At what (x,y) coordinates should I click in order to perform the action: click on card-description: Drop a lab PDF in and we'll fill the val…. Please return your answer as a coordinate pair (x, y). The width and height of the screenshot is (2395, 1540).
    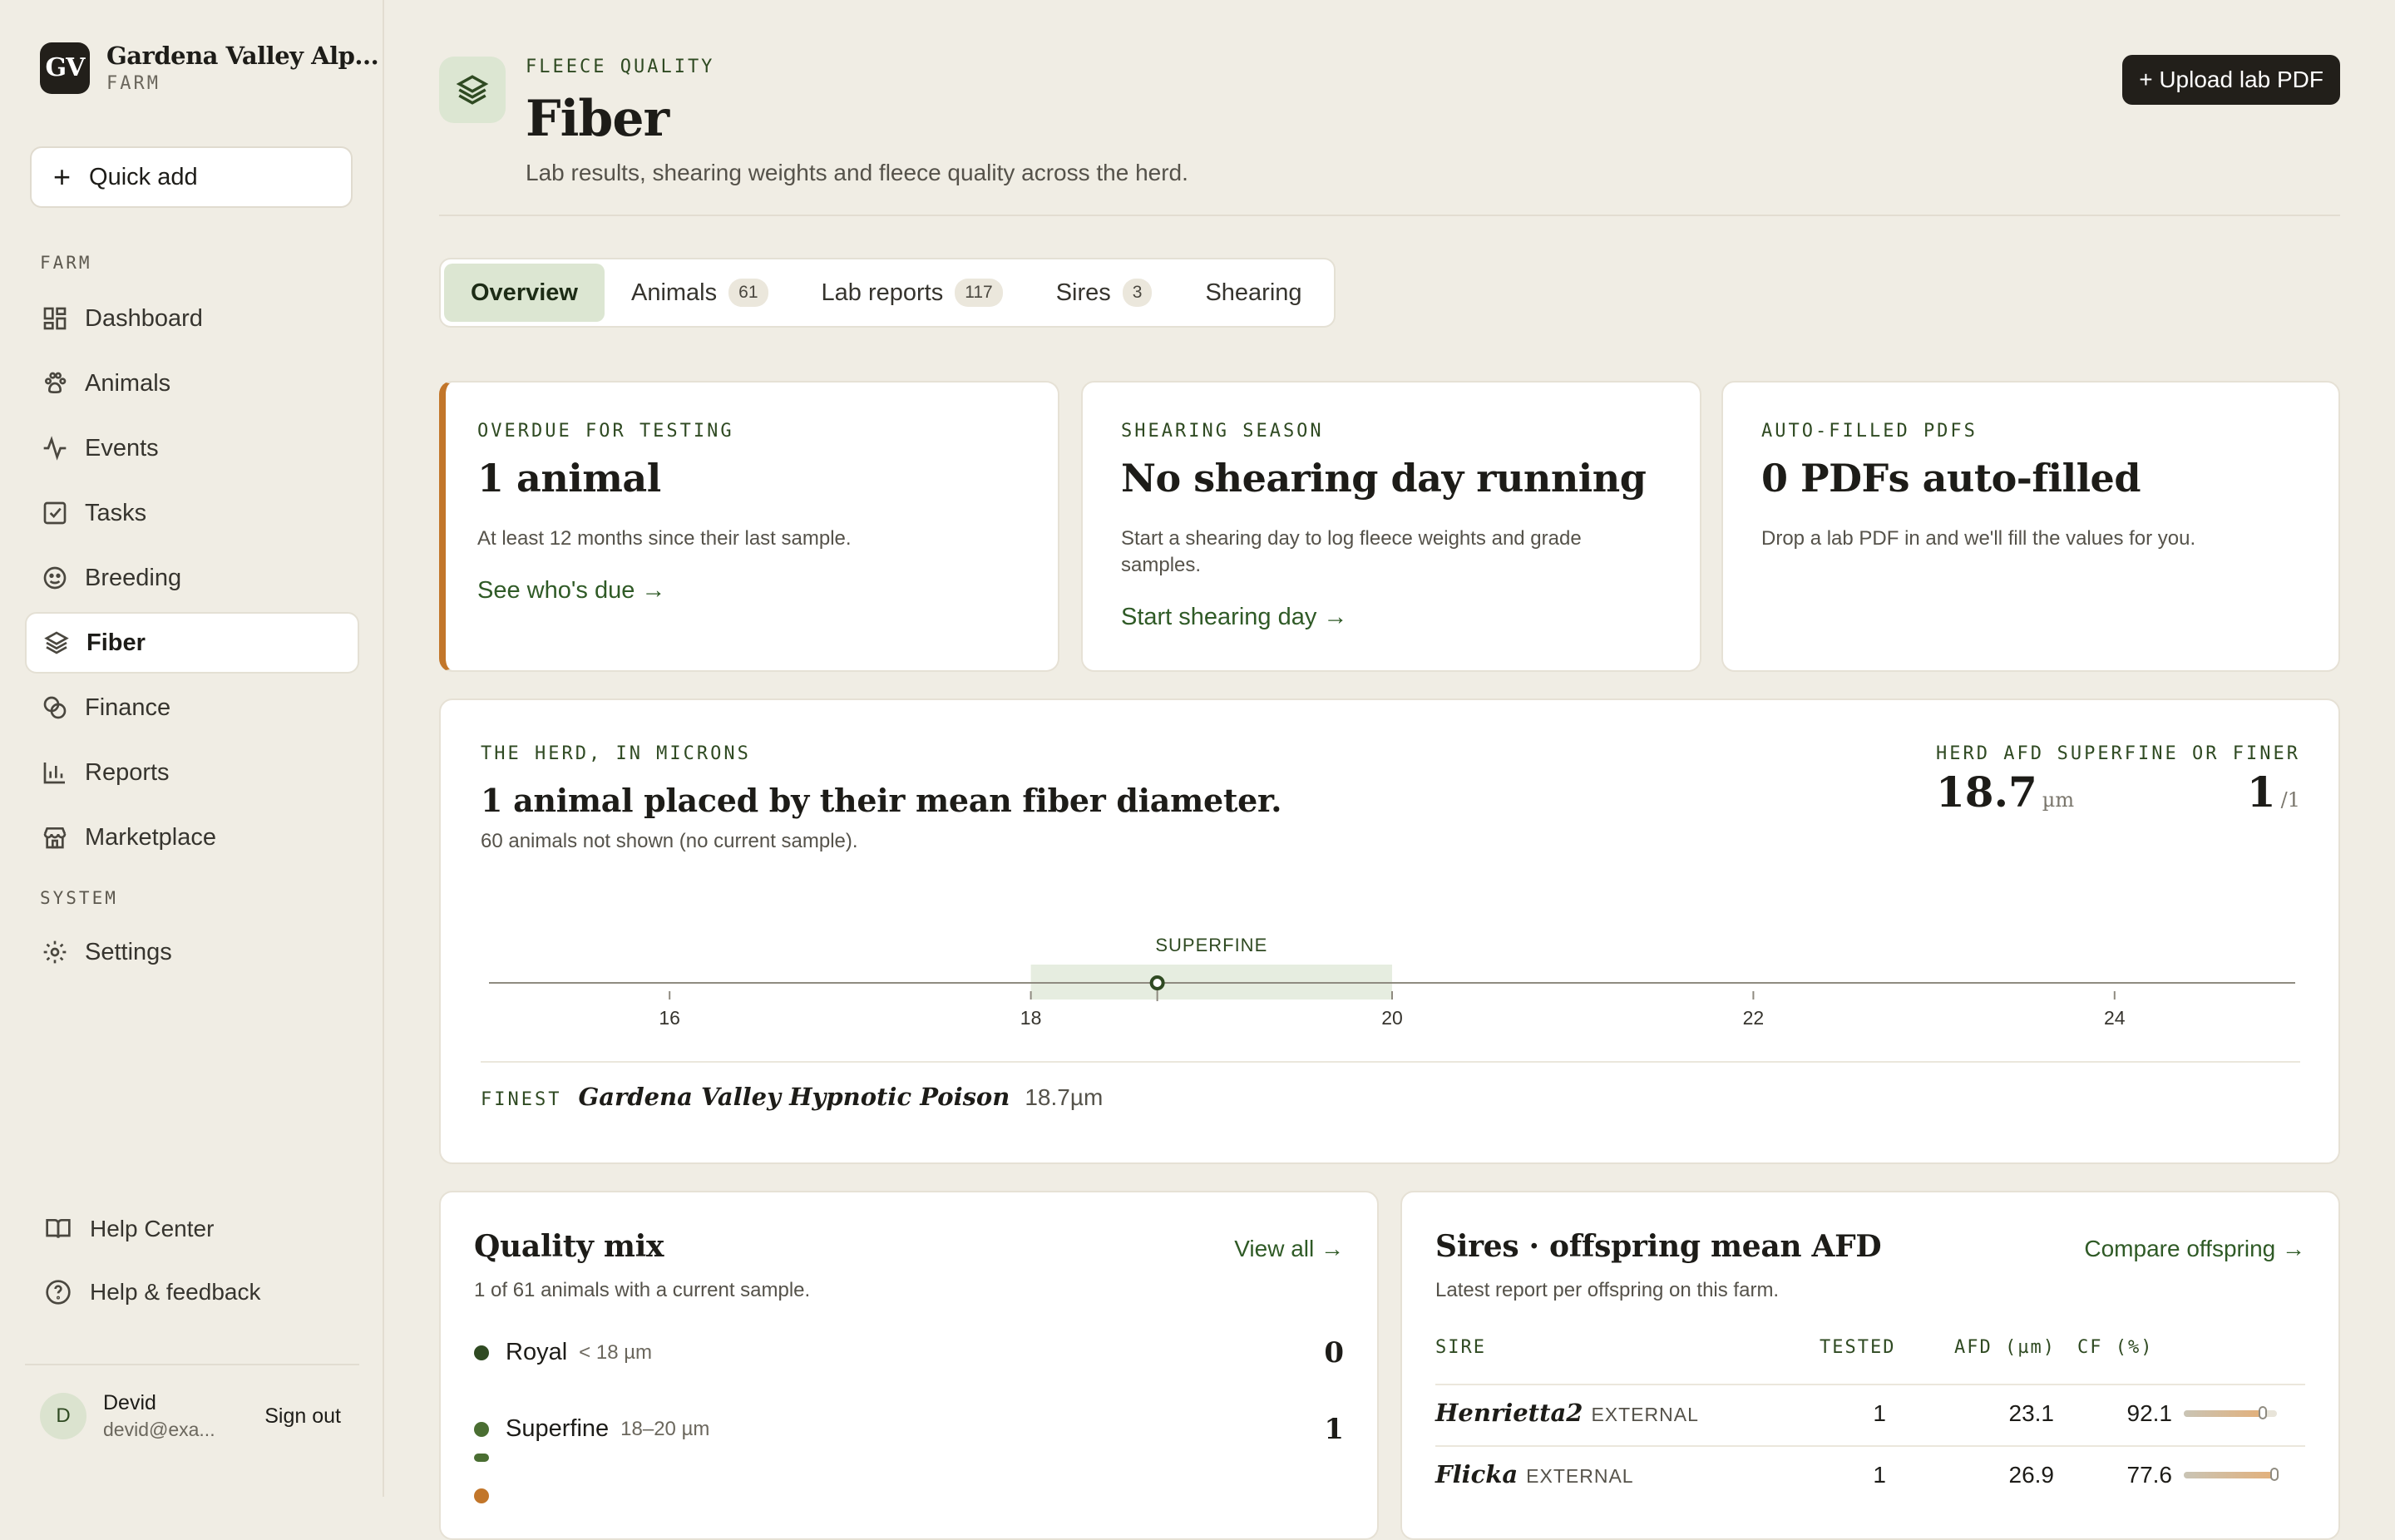
    Looking at the image, I should click on (1978, 539).